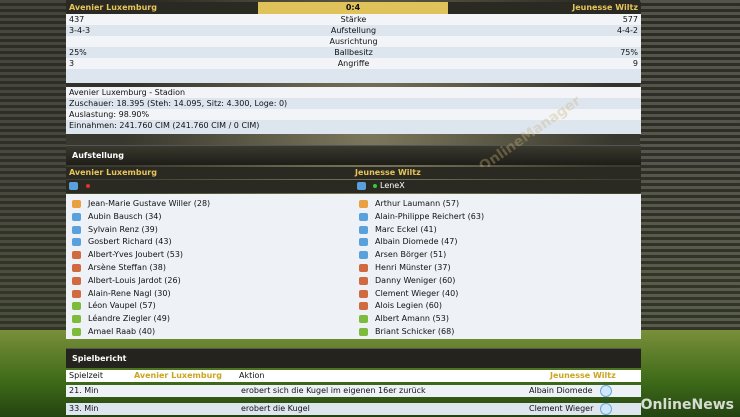 The width and height of the screenshot is (740, 417). What do you see at coordinates (353, 173) in the screenshot?
I see `lineup-team-row: Avenier Luxemburg Jeunesse Wiltz` at bounding box center [353, 173].